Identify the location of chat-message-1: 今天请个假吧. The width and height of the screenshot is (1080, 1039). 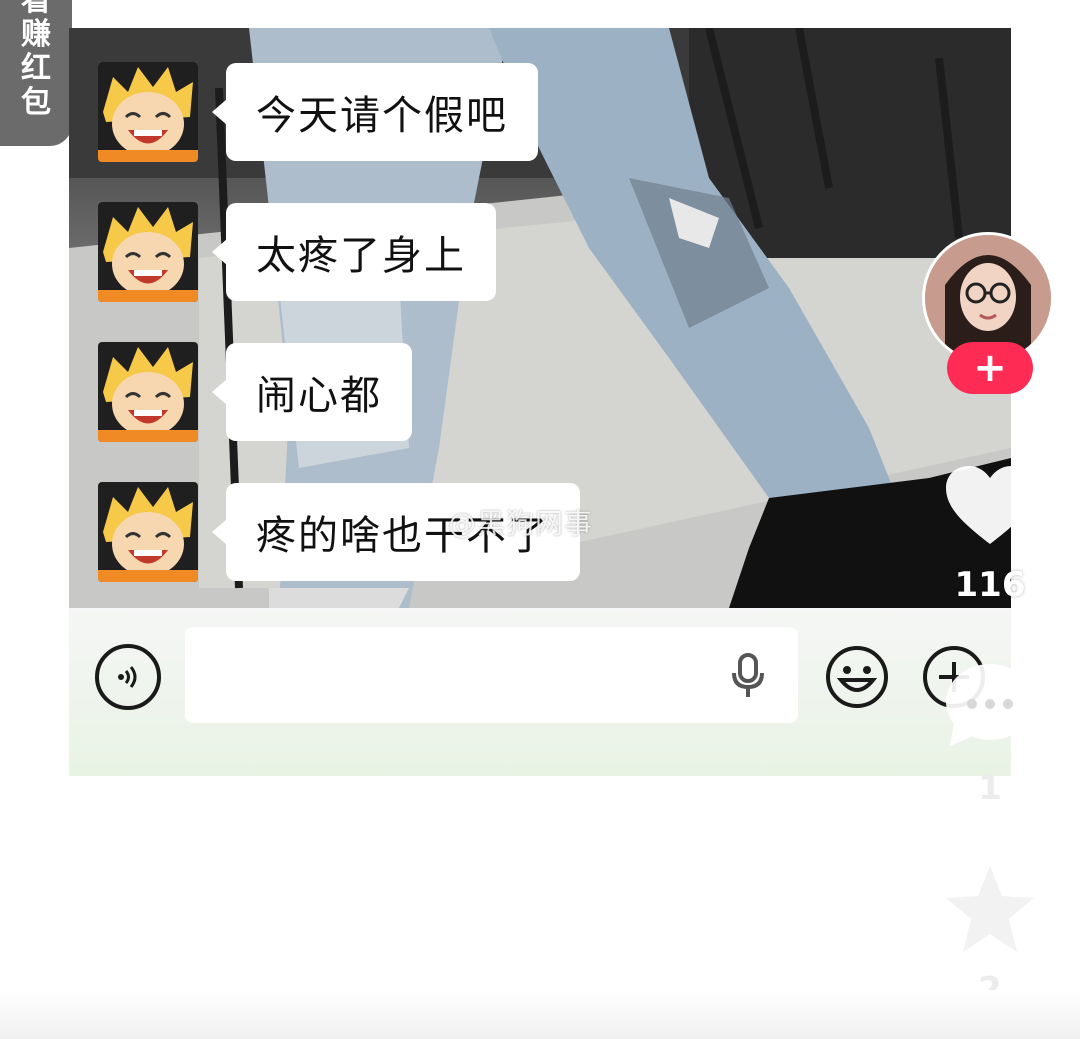
(318, 112).